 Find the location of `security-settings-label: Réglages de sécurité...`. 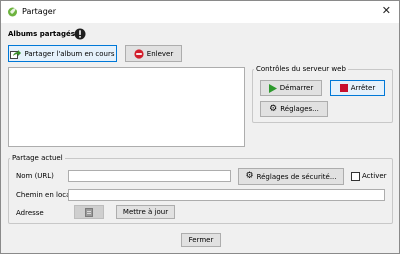

security-settings-label: Réglages de sécurité... is located at coordinates (296, 176).